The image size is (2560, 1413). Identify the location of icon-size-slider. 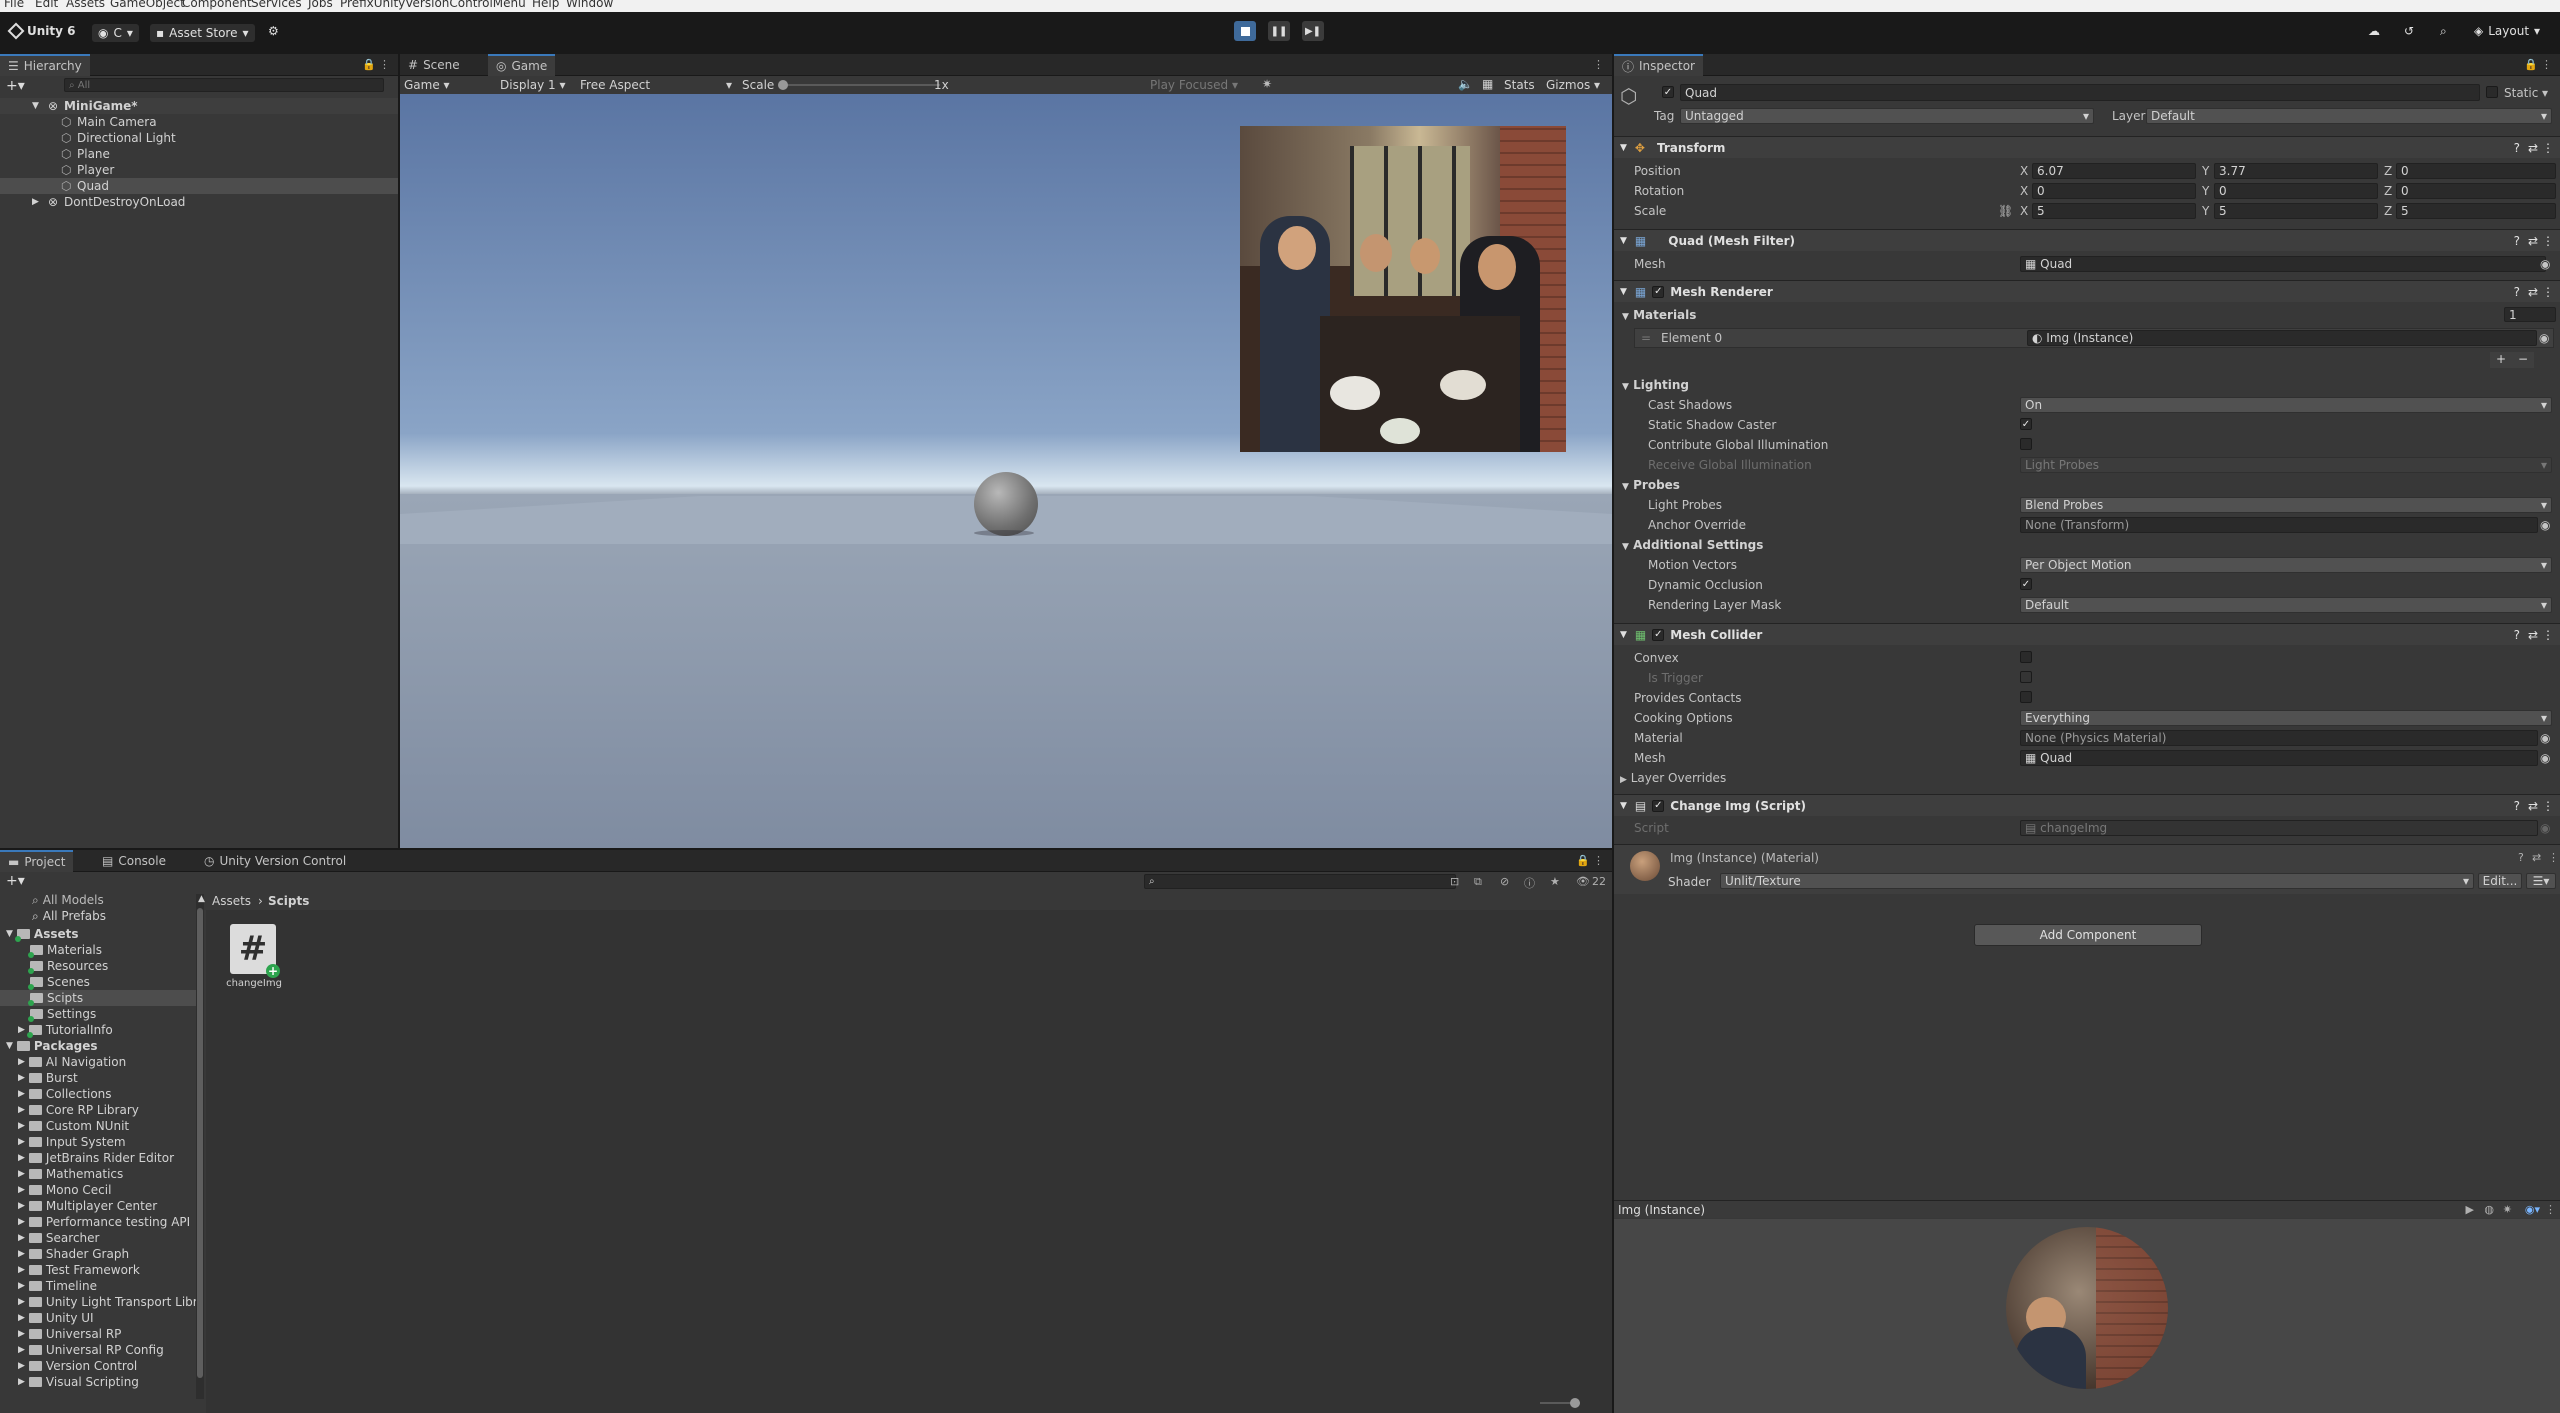
(1560, 1403).